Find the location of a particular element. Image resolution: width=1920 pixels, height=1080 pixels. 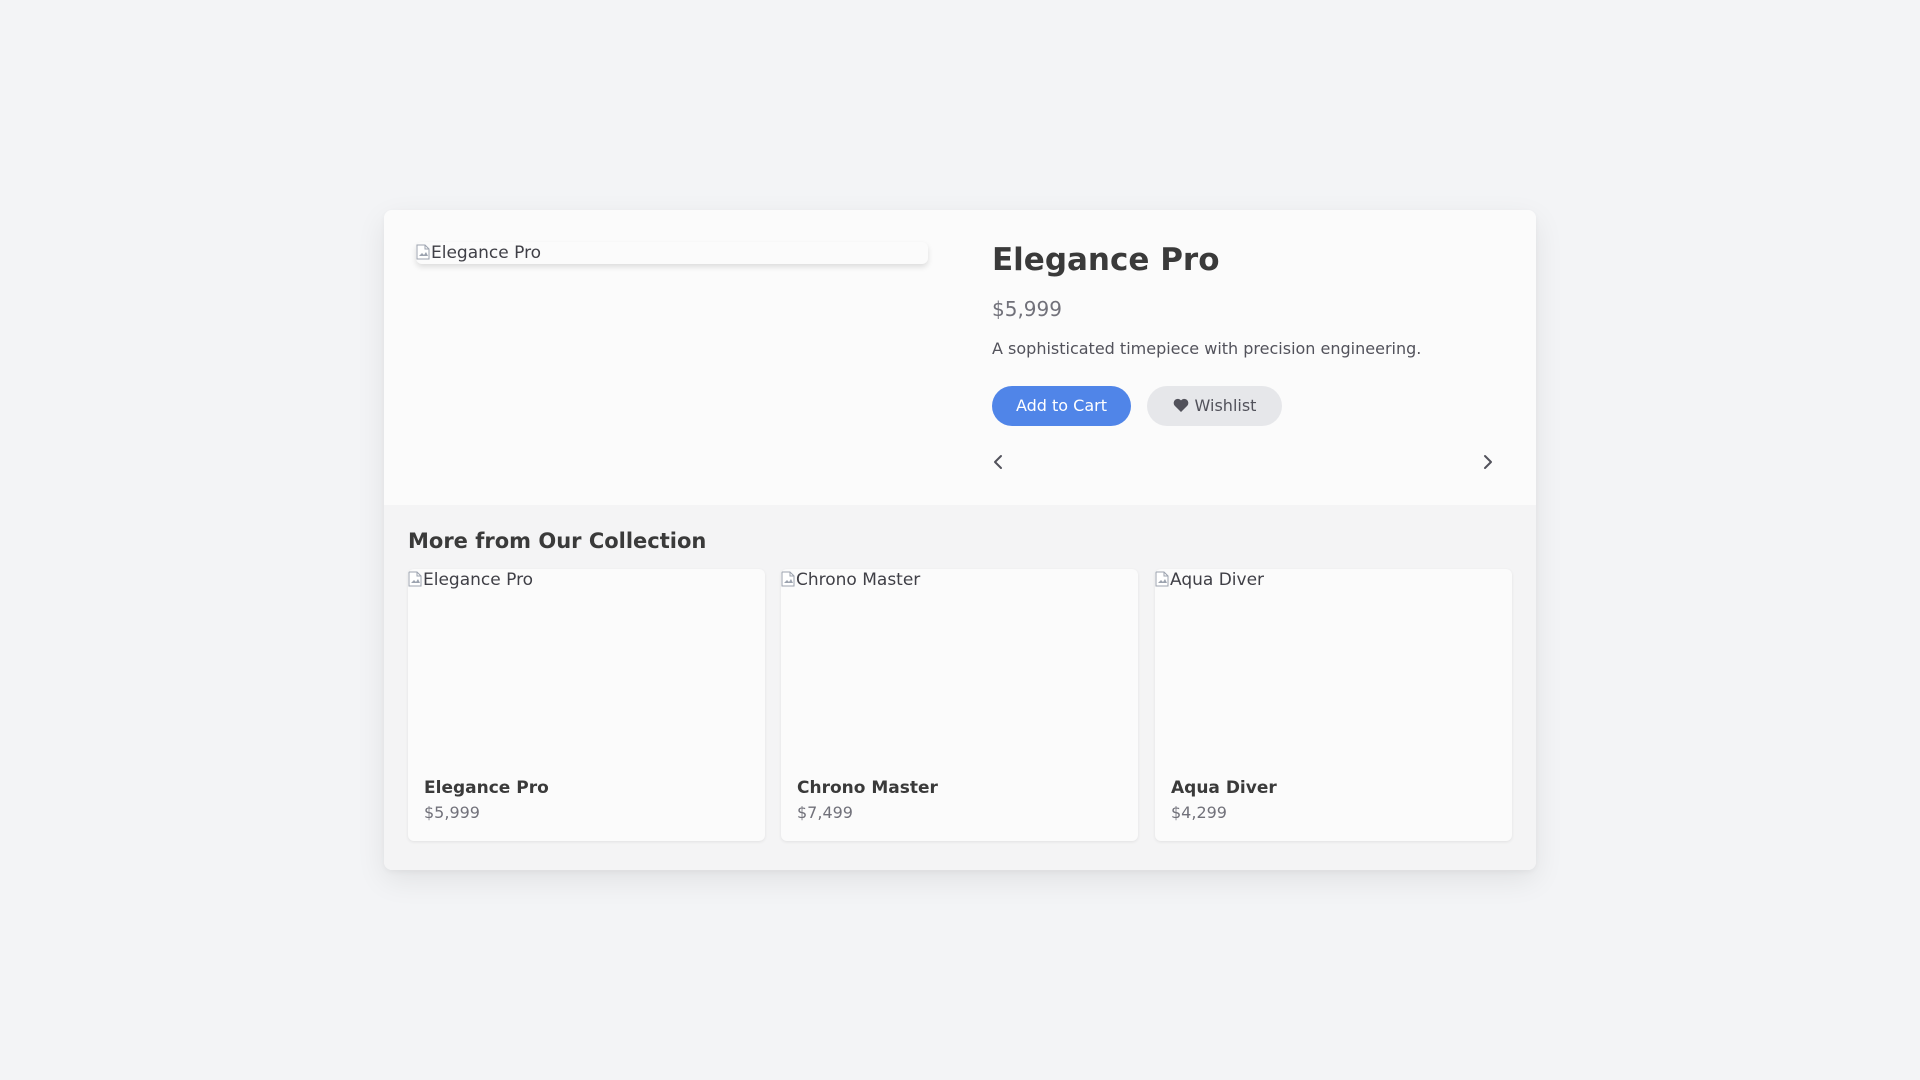

product-image-alt: Elegance Pro is located at coordinates (486, 253).